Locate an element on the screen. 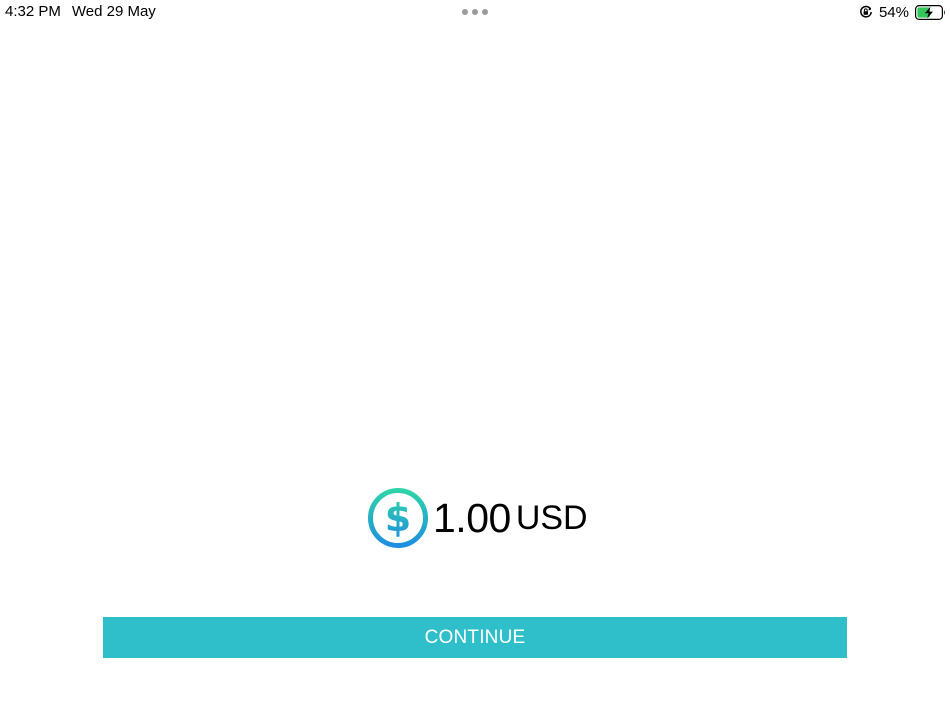 The image size is (950, 712). status-date: Wed 29 May is located at coordinates (113, 11).